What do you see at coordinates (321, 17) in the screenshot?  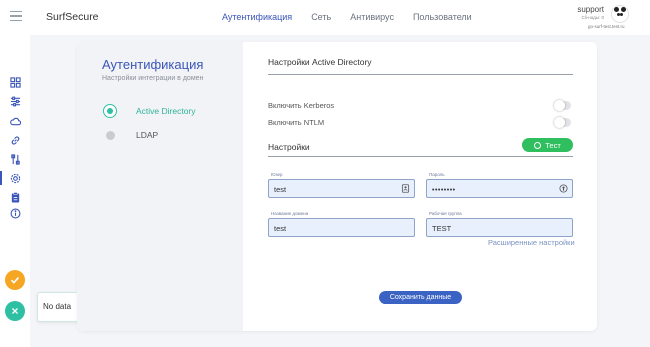 I see `tab-network: Сеть` at bounding box center [321, 17].